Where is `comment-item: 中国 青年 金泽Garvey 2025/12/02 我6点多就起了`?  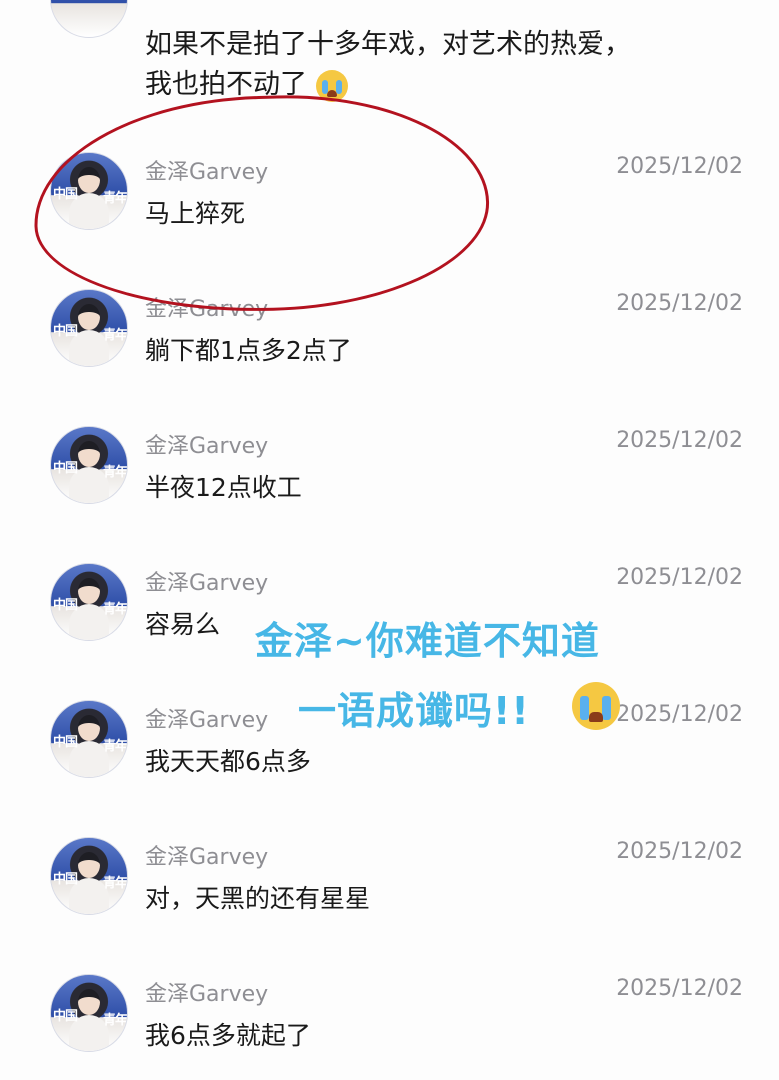
comment-item: 中国 青年 金泽Garvey 2025/12/02 我6点多就起了 is located at coordinates (389, 1022).